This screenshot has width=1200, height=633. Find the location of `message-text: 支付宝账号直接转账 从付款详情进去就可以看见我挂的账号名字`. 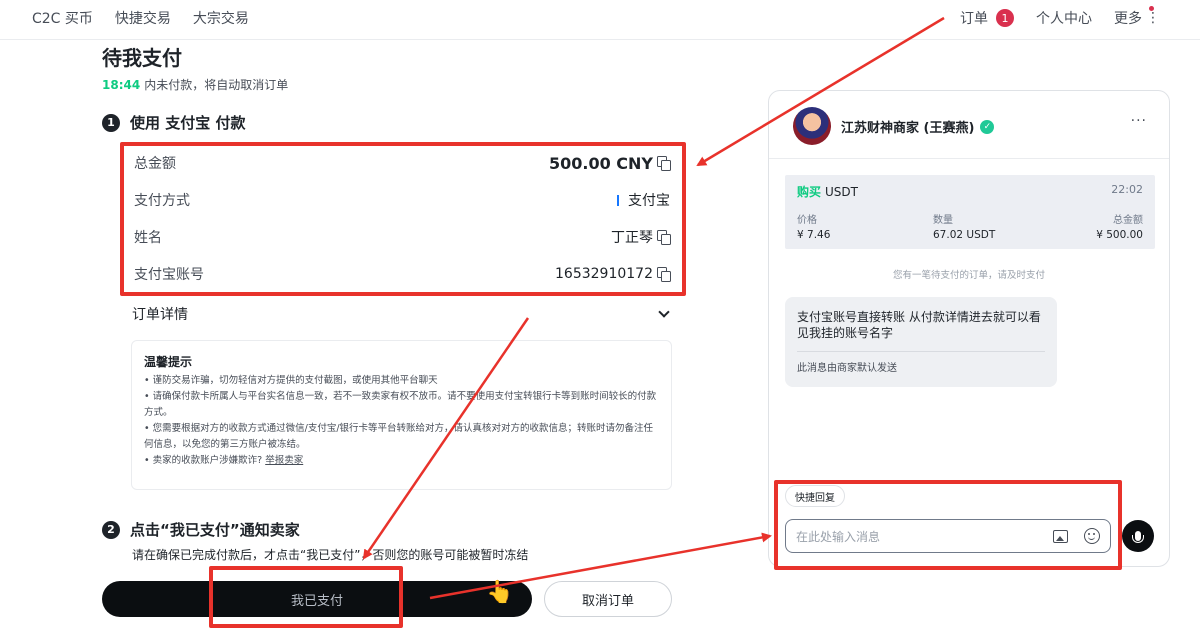

message-text: 支付宝账号直接转账 从付款详情进去就可以看见我挂的账号名字 is located at coordinates (919, 325).